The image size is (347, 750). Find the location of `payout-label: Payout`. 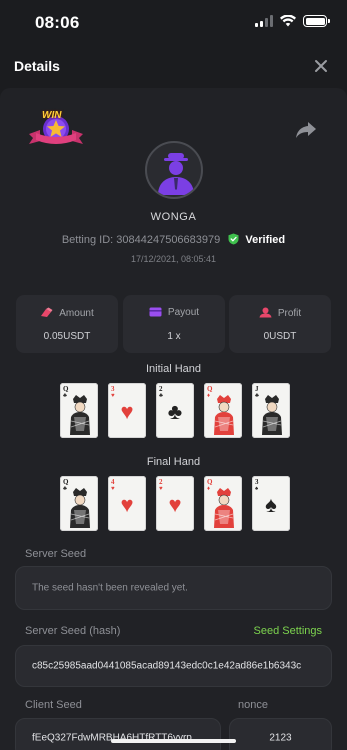

payout-label: Payout is located at coordinates (183, 312).